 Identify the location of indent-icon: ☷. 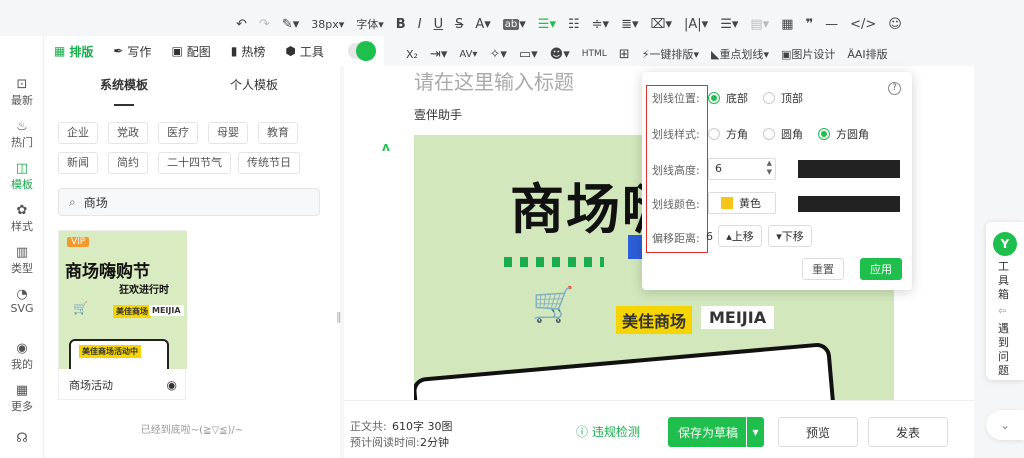
(574, 24).